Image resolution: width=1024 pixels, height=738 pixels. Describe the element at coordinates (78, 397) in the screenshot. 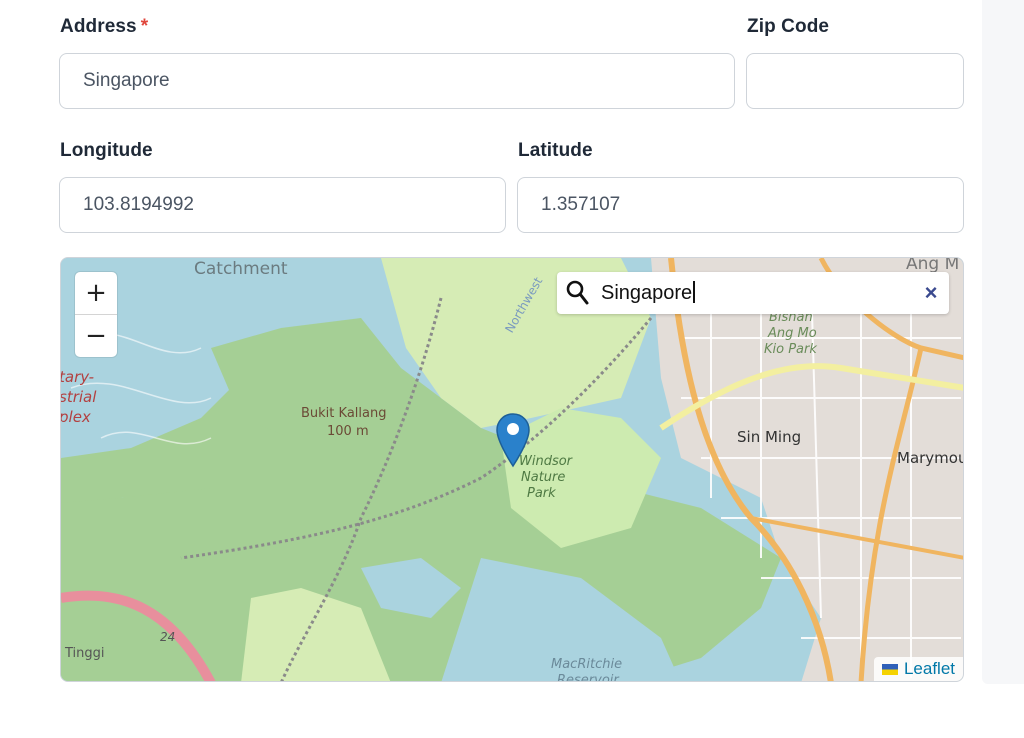

I see `map-label-strial: strial` at that location.